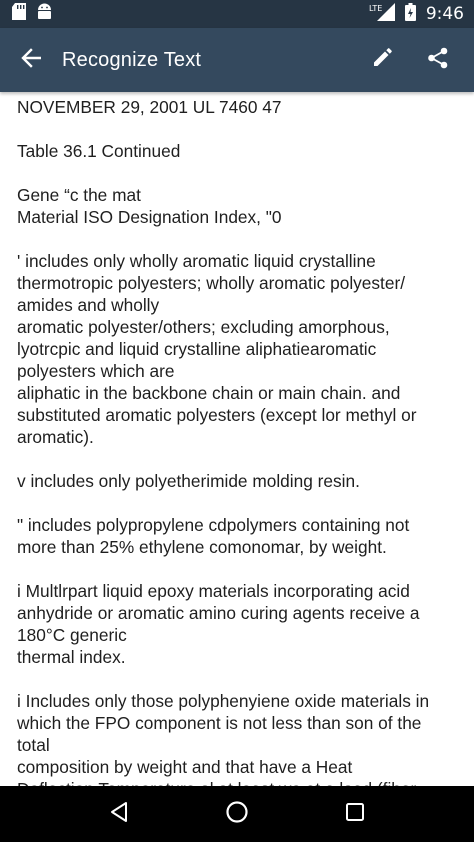 This screenshot has width=474, height=842. I want to click on edit-button, so click(382, 60).